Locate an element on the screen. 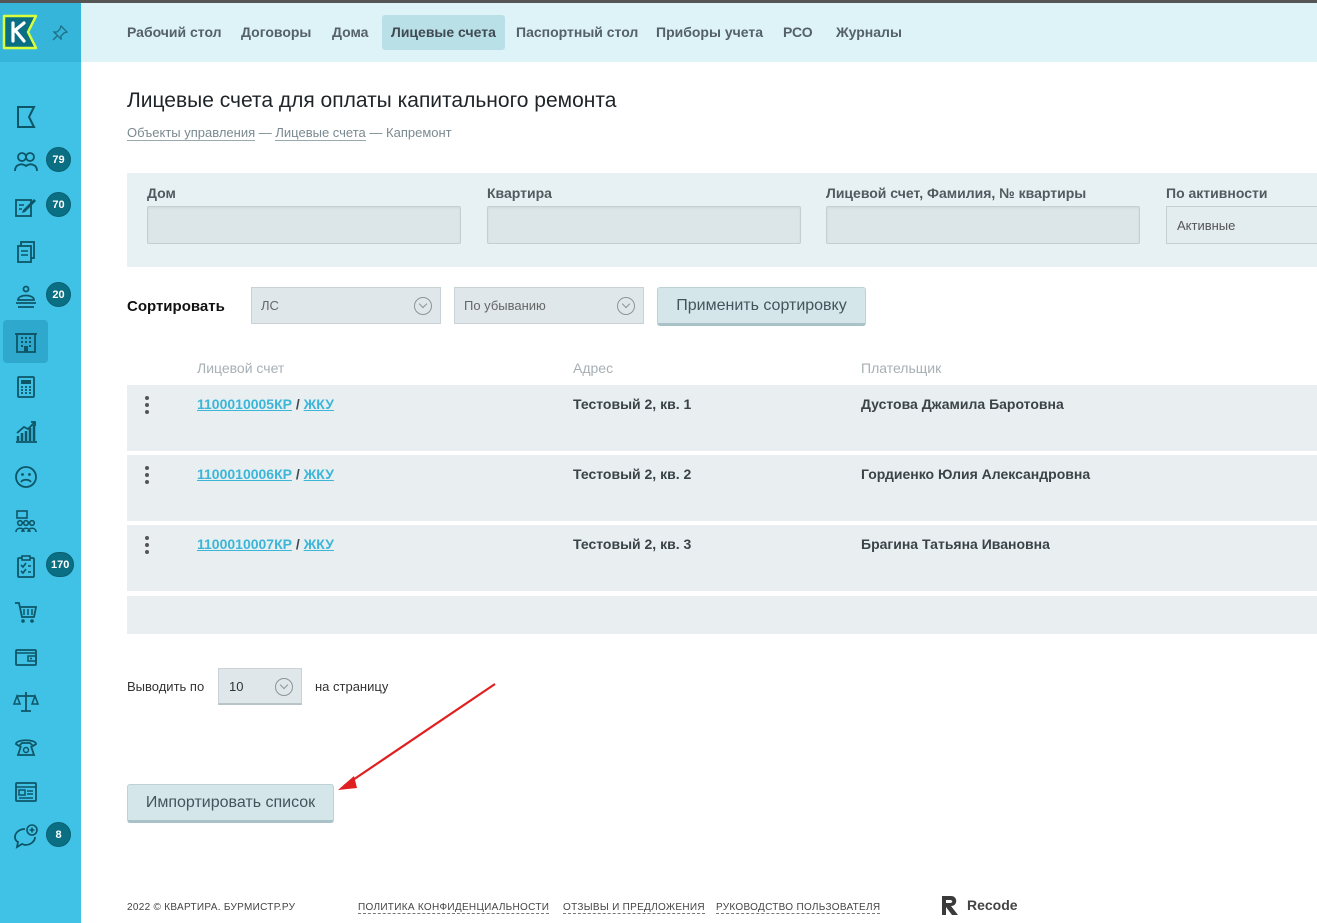 Image resolution: width=1317 pixels, height=923 pixels. recode-logo-icon is located at coordinates (950, 905).